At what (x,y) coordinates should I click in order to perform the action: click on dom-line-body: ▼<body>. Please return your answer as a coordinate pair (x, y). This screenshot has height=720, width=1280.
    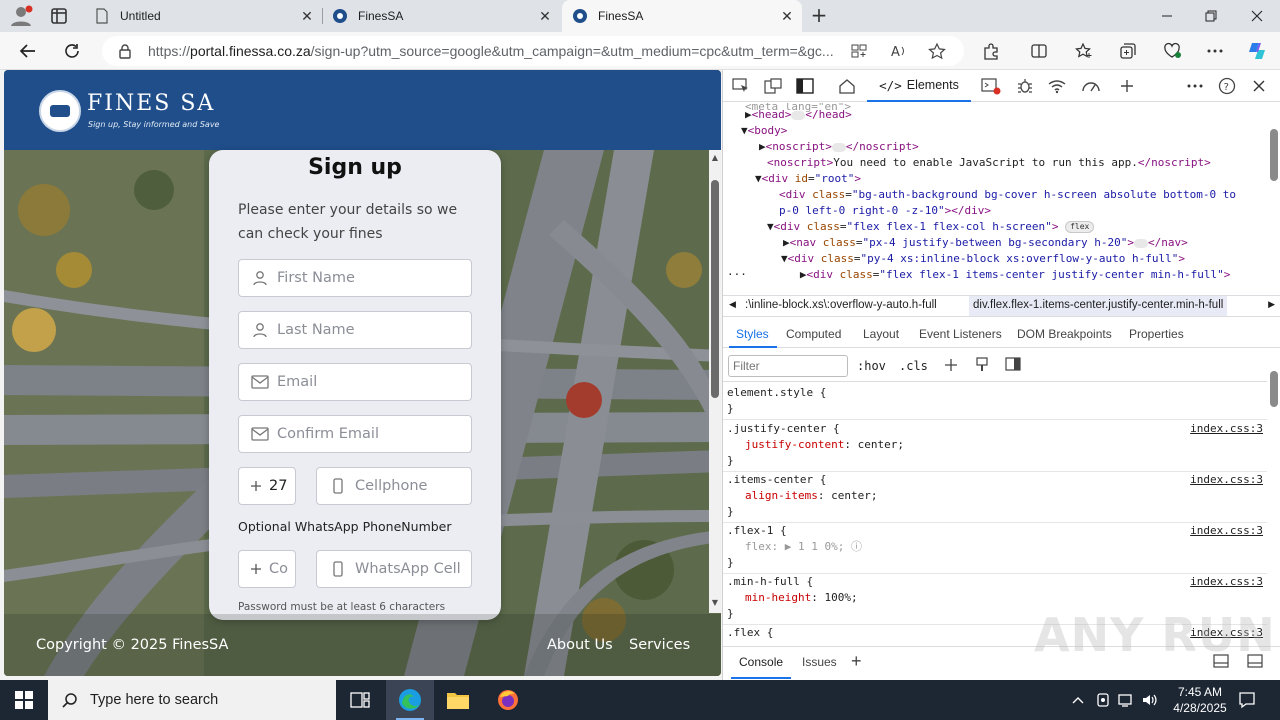
    Looking at the image, I should click on (764, 131).